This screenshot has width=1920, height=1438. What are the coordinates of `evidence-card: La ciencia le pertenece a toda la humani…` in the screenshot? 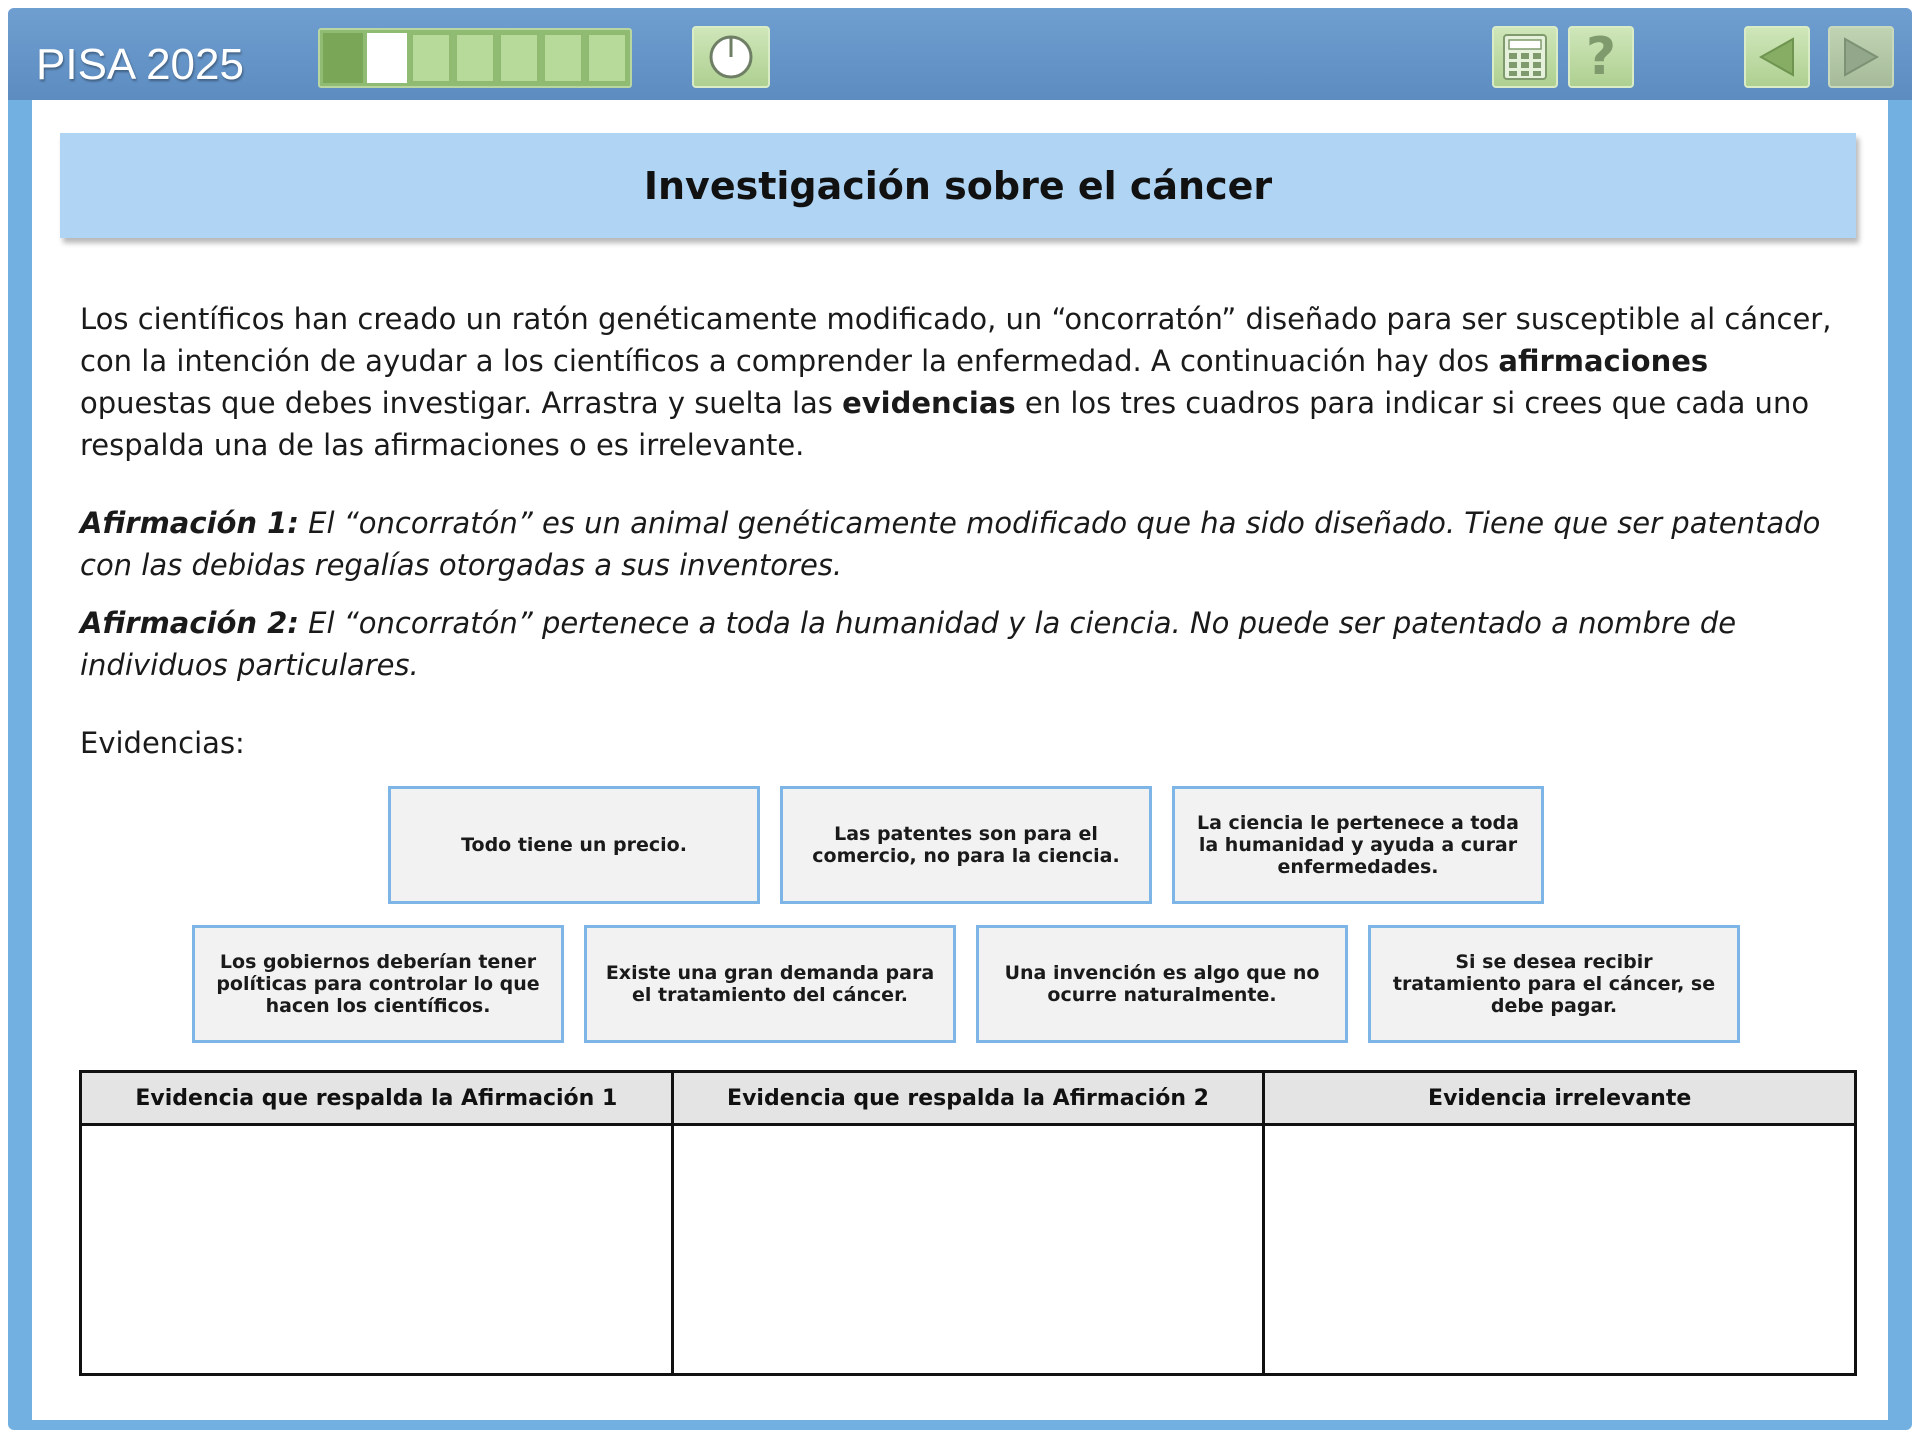 It's located at (1358, 845).